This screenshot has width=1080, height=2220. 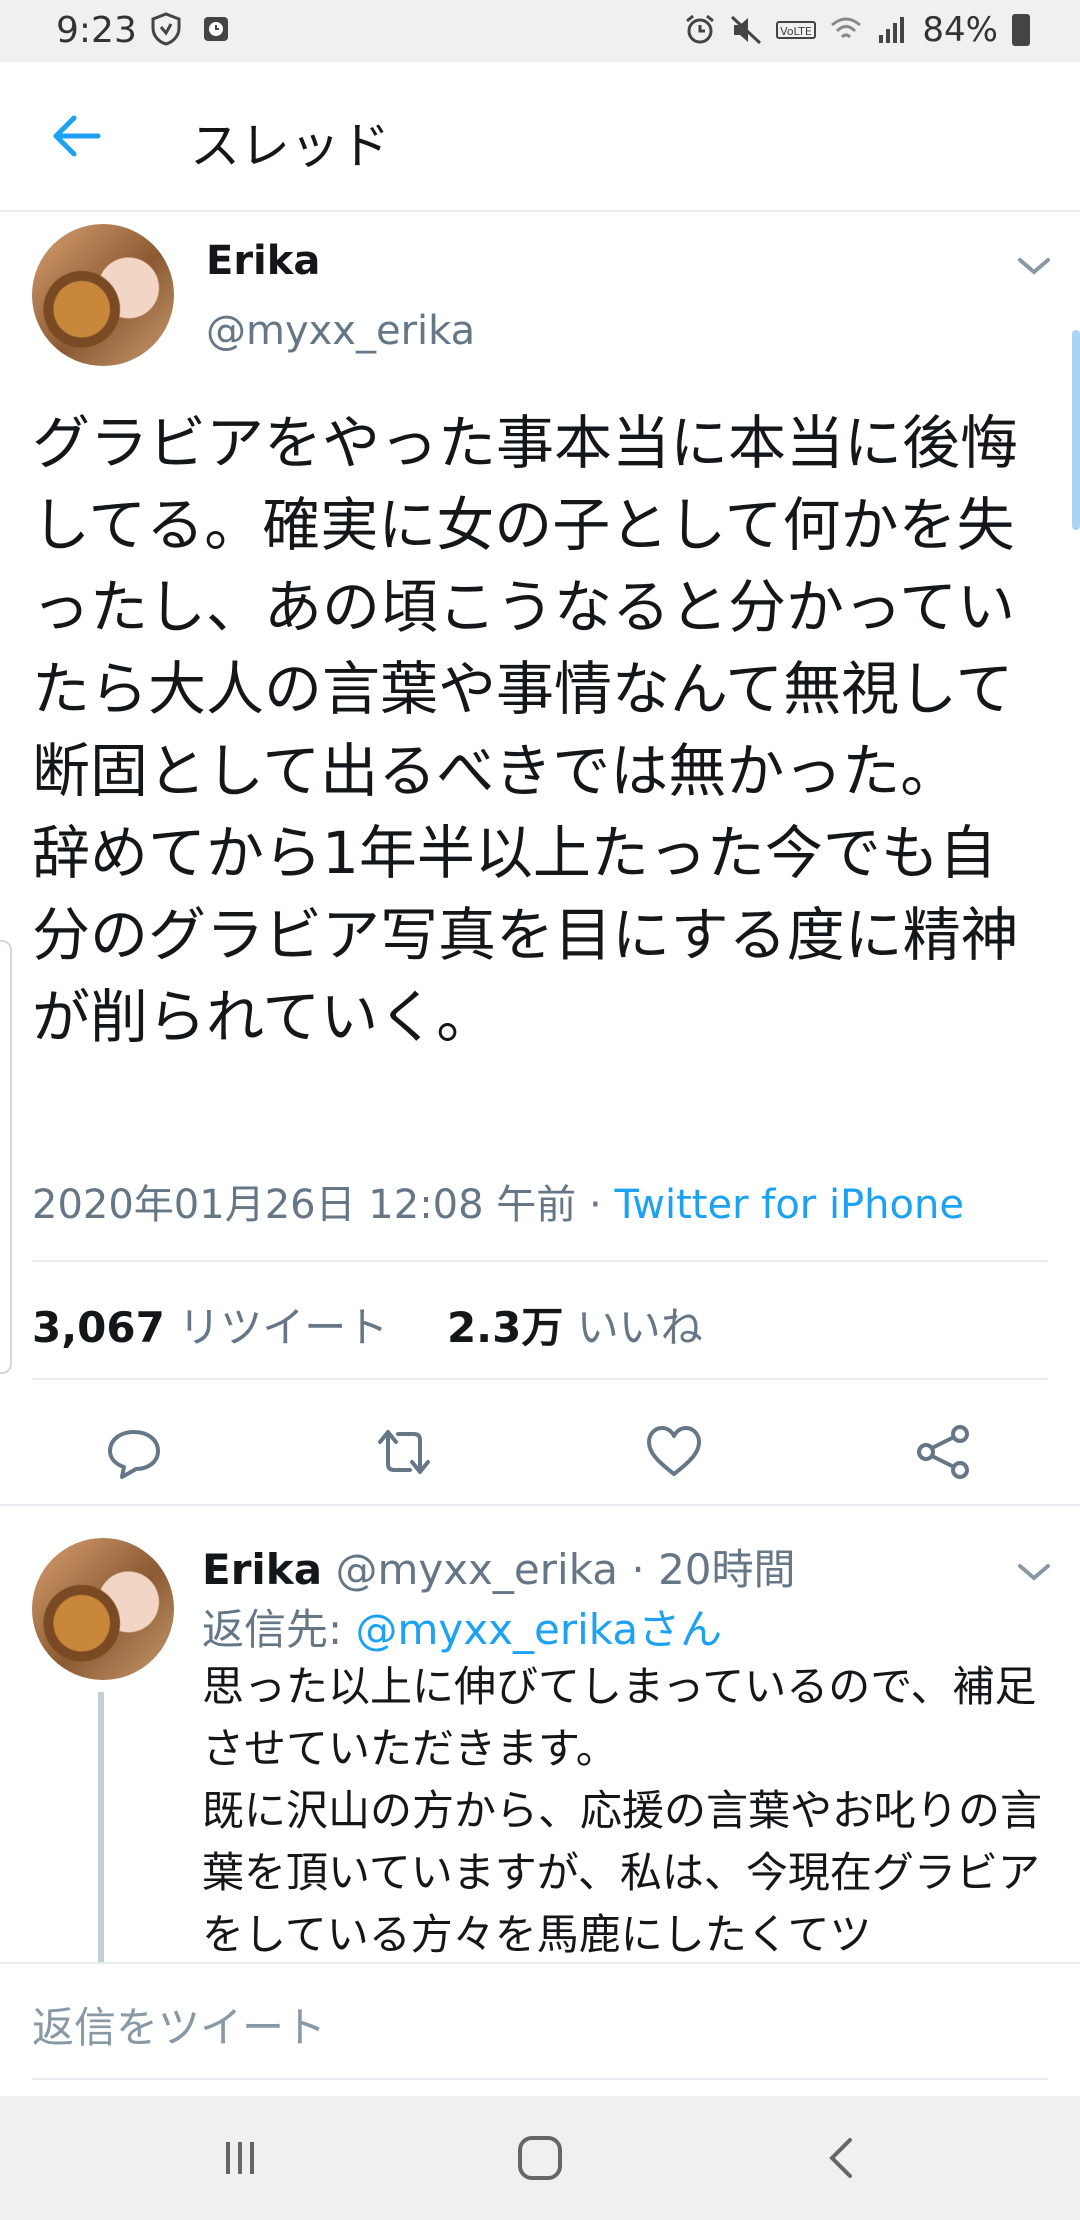 I want to click on back-nav-icon, so click(x=842, y=2158).